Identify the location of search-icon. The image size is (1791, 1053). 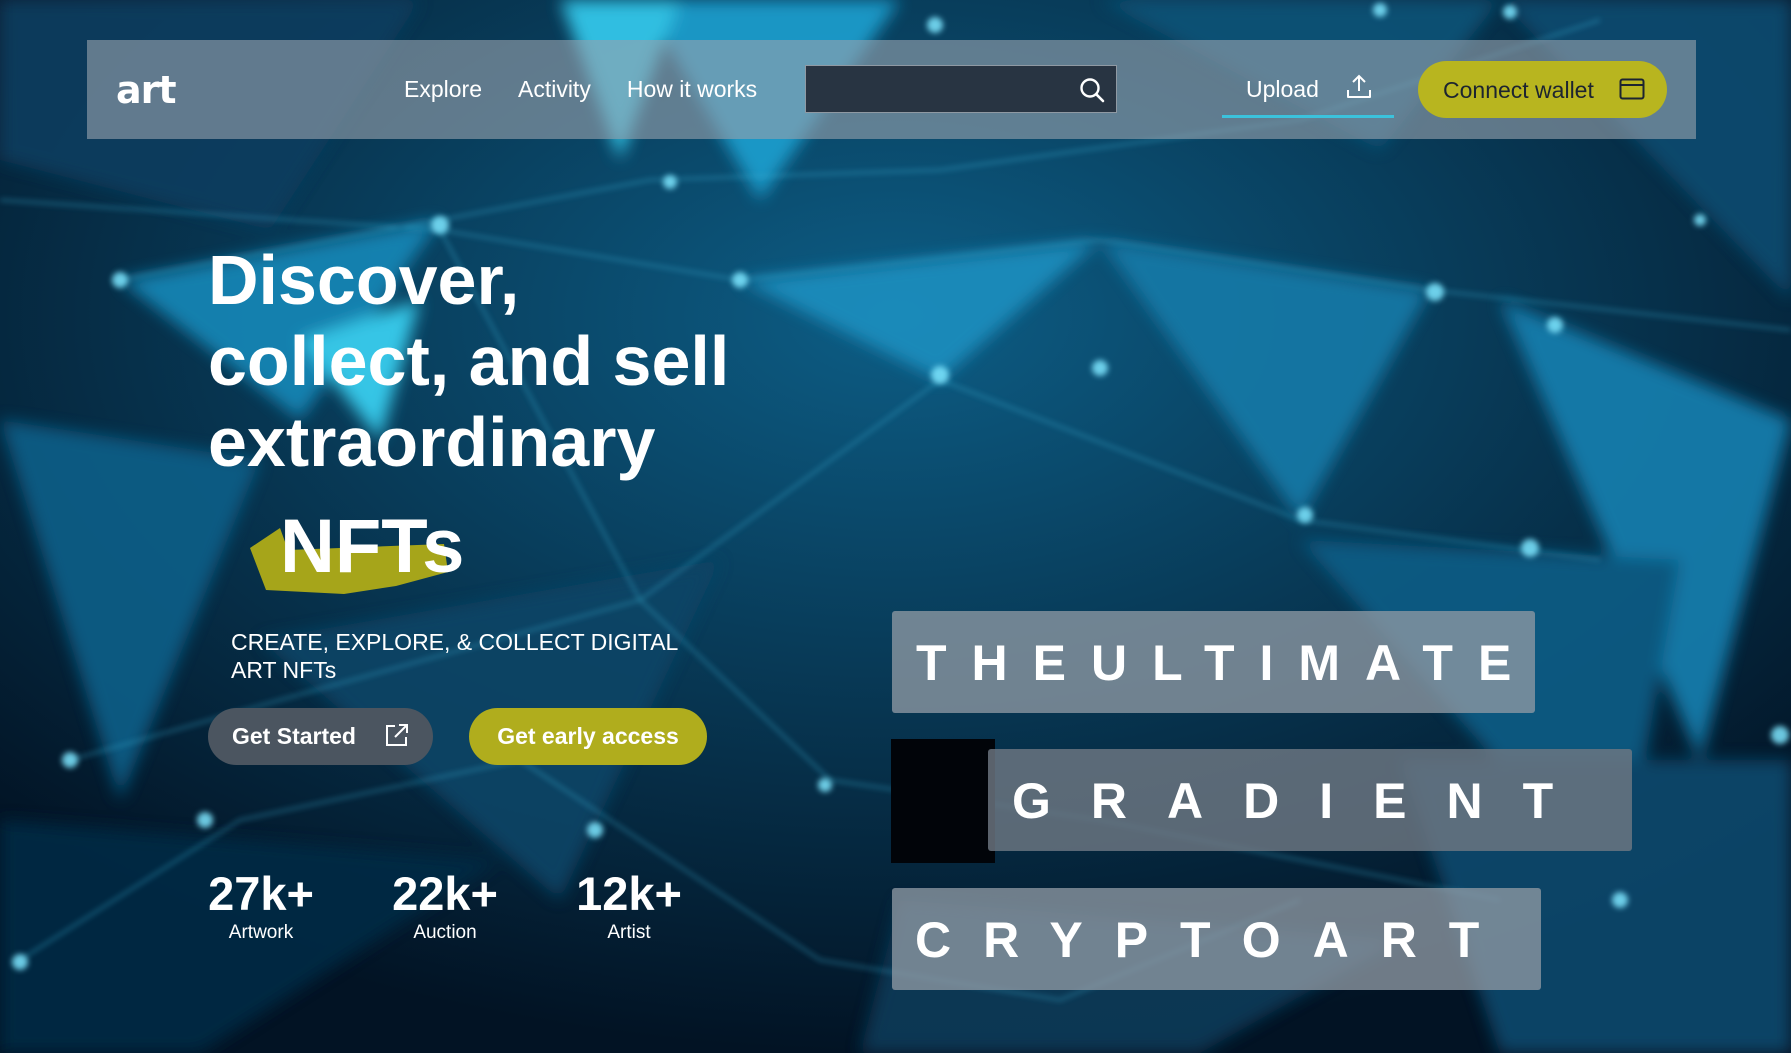
(1092, 90).